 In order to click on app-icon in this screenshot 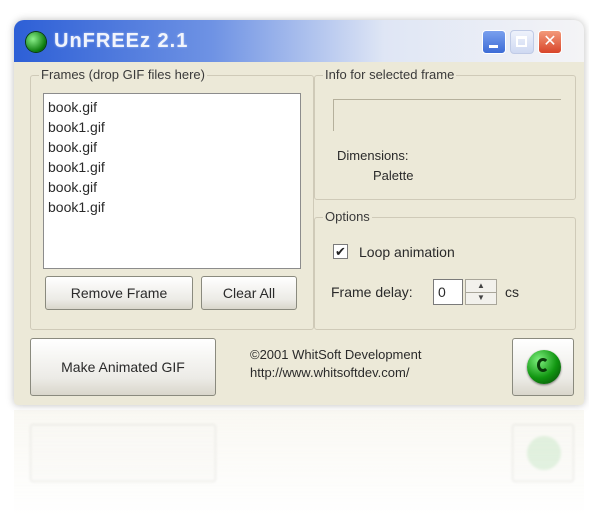, I will do `click(36, 42)`.